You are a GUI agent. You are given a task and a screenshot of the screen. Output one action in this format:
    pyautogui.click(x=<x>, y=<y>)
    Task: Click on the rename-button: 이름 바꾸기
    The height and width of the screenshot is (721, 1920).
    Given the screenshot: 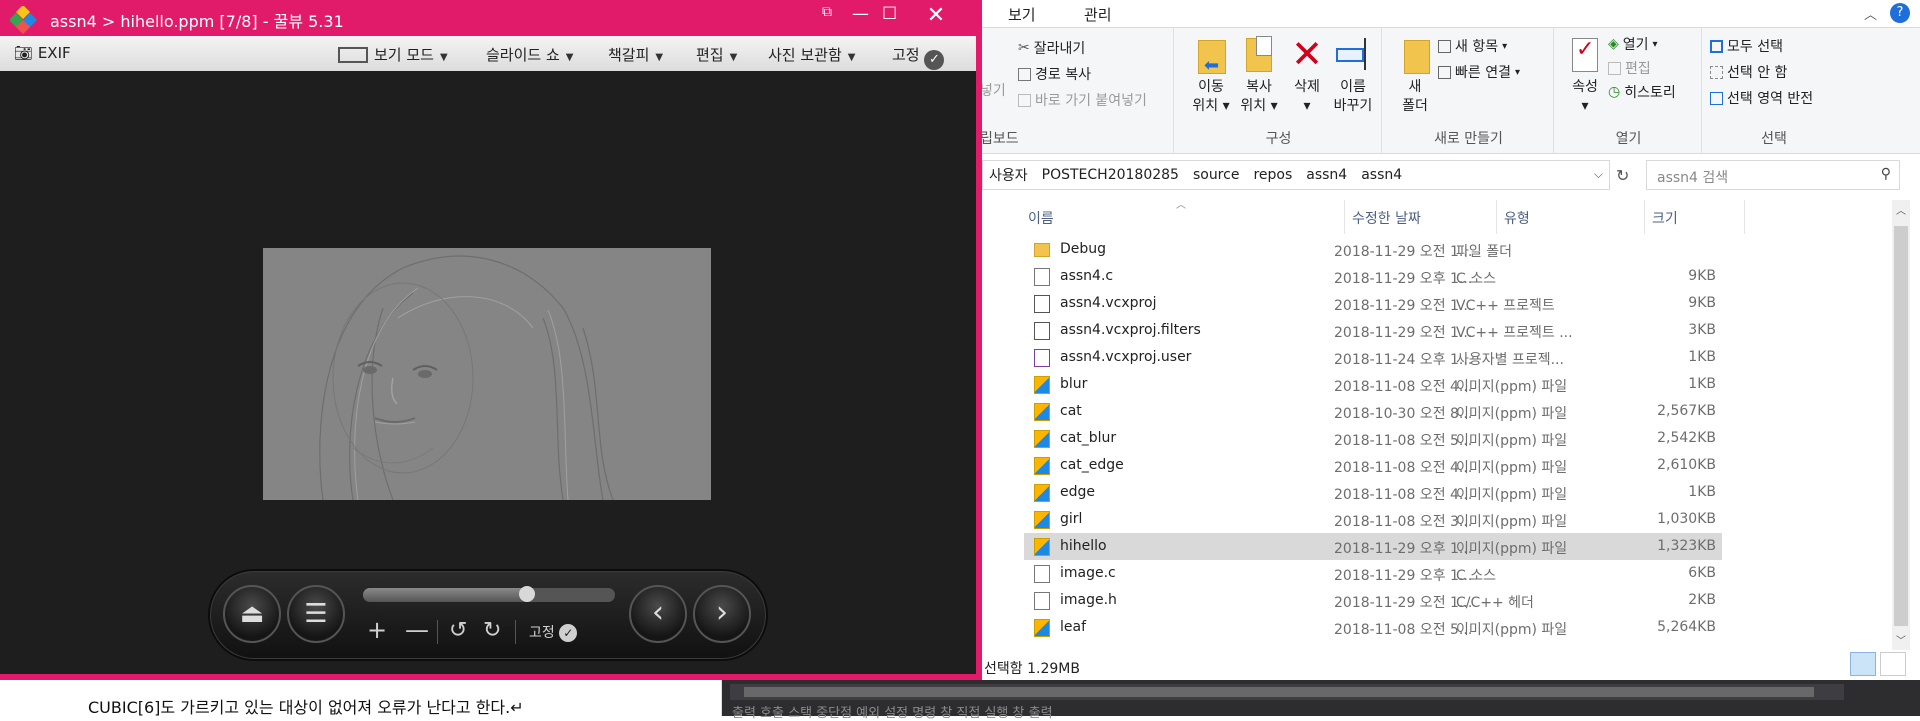 What is the action you would take?
    pyautogui.click(x=1353, y=75)
    